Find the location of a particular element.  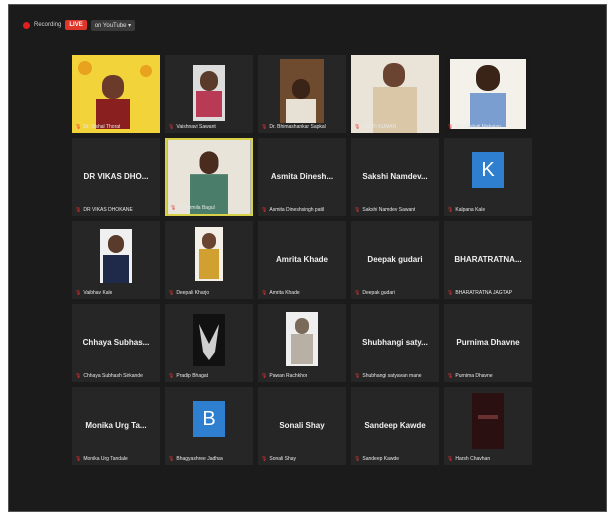

participant-tile: BHARATRATNA... 🎙 BHARATRATNA JAGTAP is located at coordinates (488, 260).